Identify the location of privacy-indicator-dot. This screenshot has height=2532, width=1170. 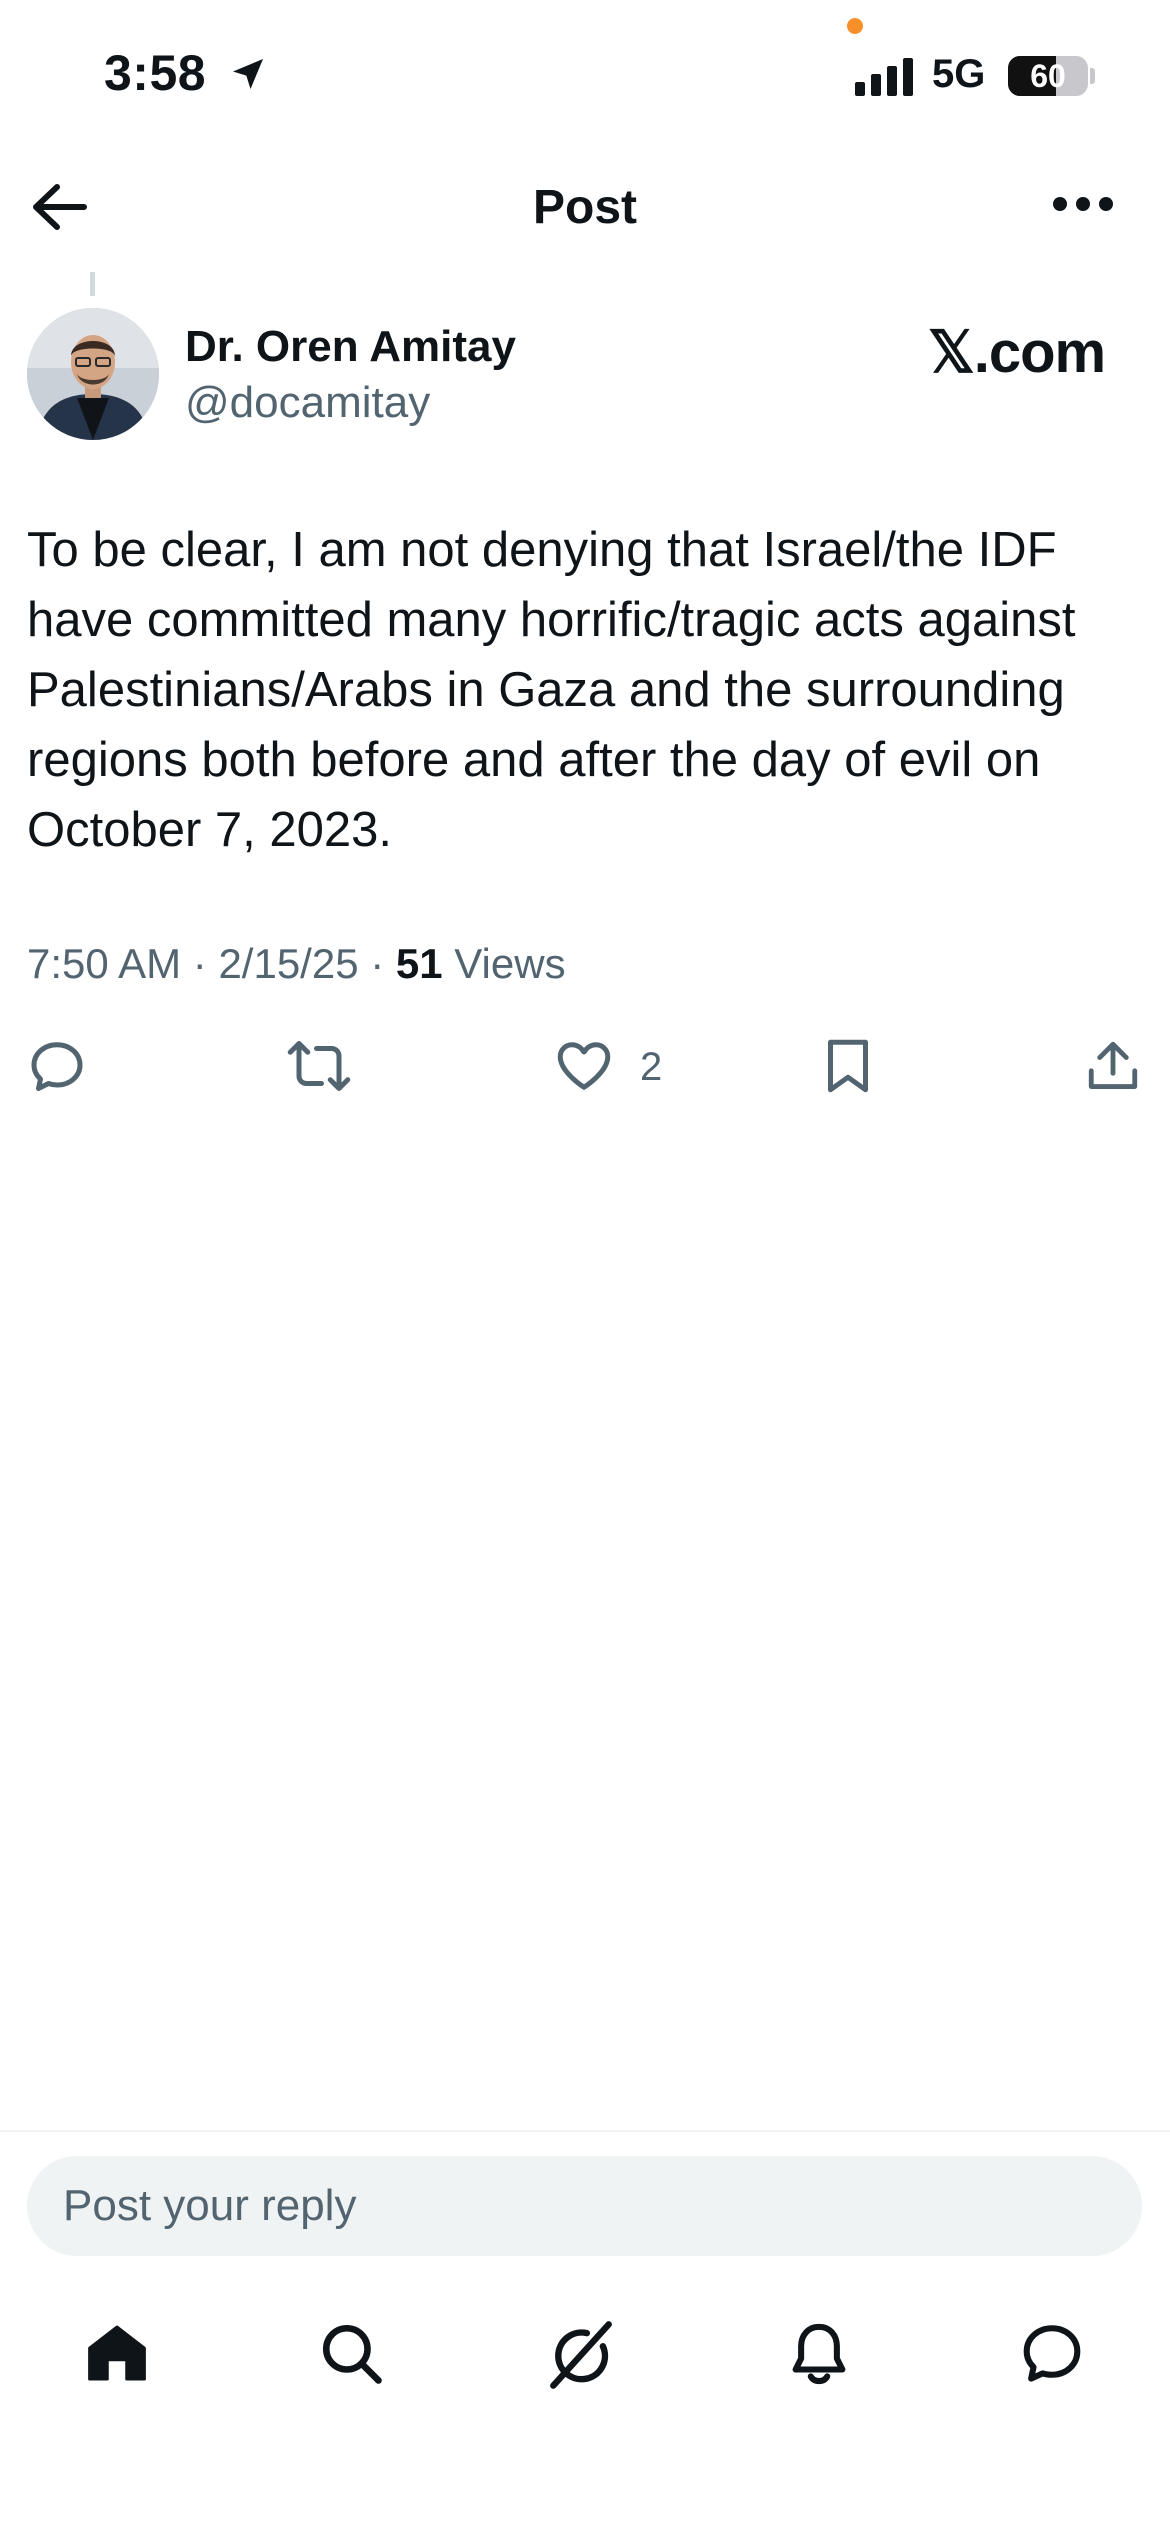
(855, 26).